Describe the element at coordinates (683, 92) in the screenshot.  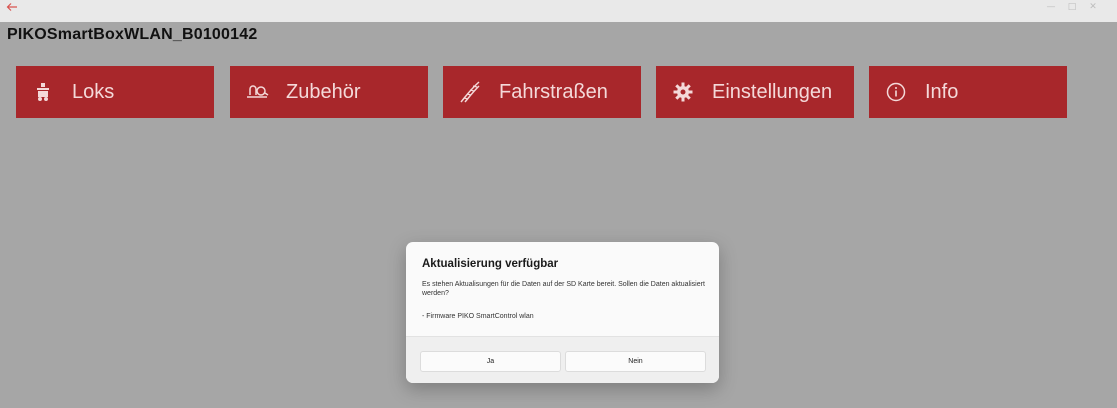
I see `gear-icon` at that location.